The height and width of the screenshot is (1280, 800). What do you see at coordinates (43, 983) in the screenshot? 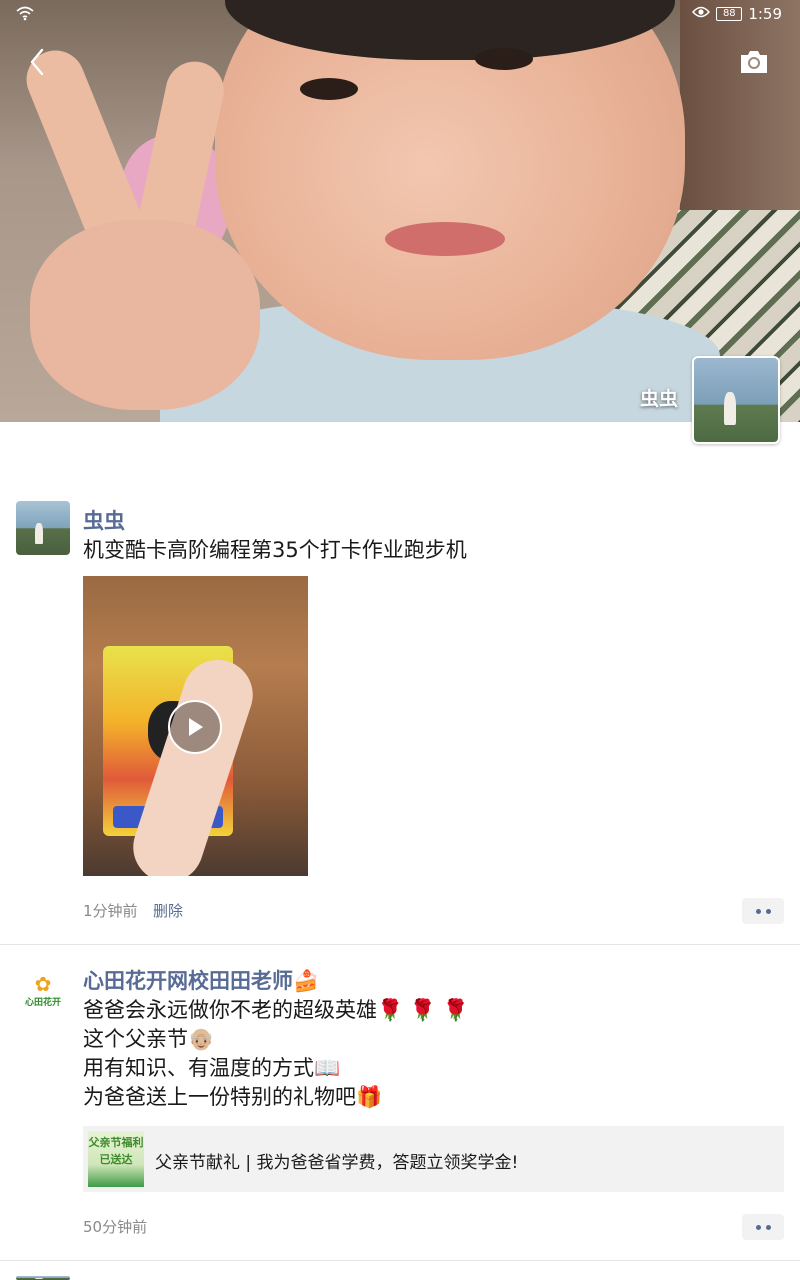
I see `sunflower-icon: ✿` at bounding box center [43, 983].